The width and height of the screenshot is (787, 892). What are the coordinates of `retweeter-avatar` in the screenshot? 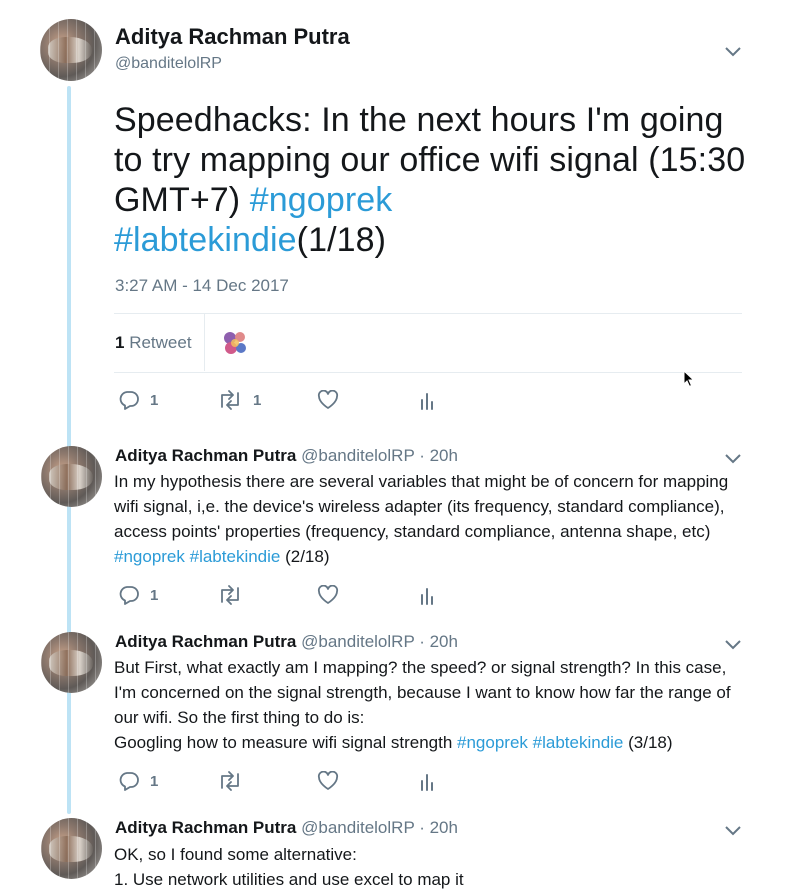 It's located at (235, 343).